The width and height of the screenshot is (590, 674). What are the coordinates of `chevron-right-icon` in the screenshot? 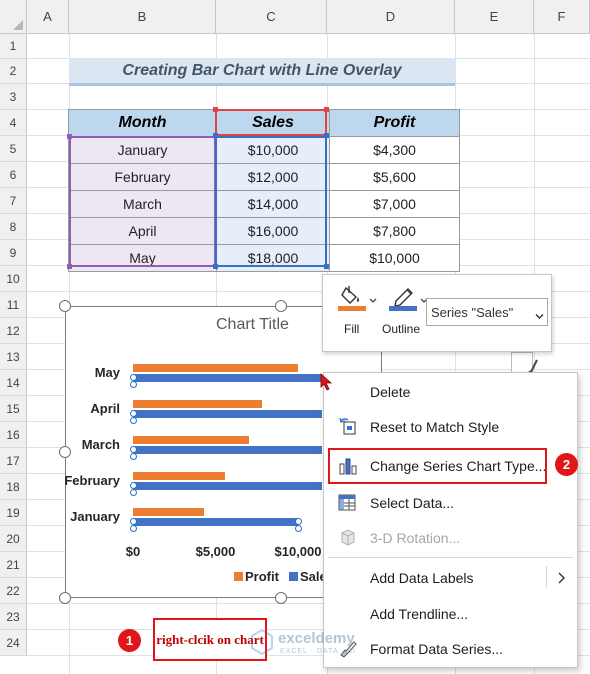 It's located at (561, 577).